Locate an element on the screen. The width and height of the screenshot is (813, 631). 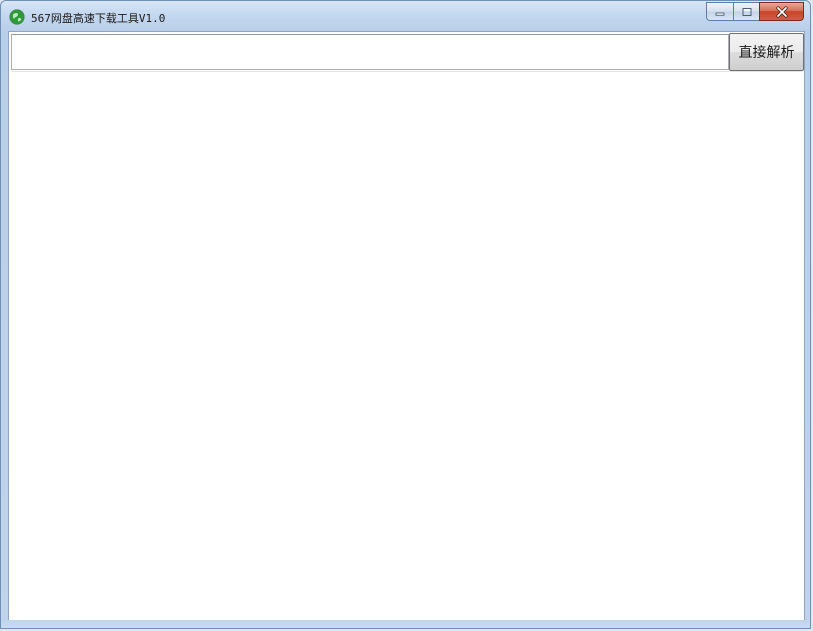
share-link-input is located at coordinates (370, 52).